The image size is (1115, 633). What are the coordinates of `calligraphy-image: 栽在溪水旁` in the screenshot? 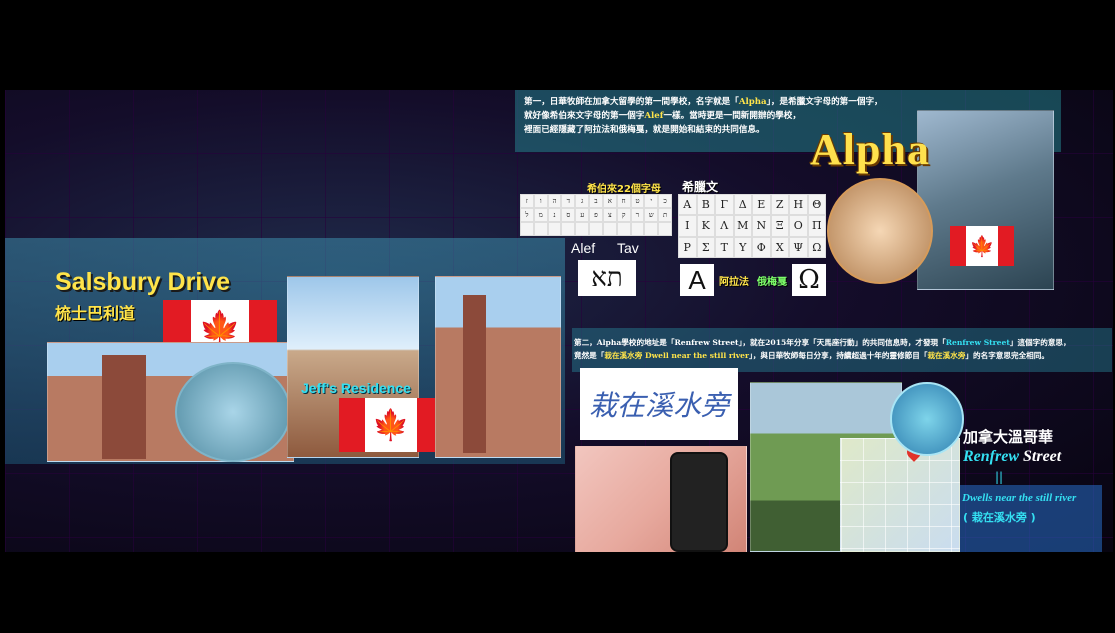 It's located at (659, 404).